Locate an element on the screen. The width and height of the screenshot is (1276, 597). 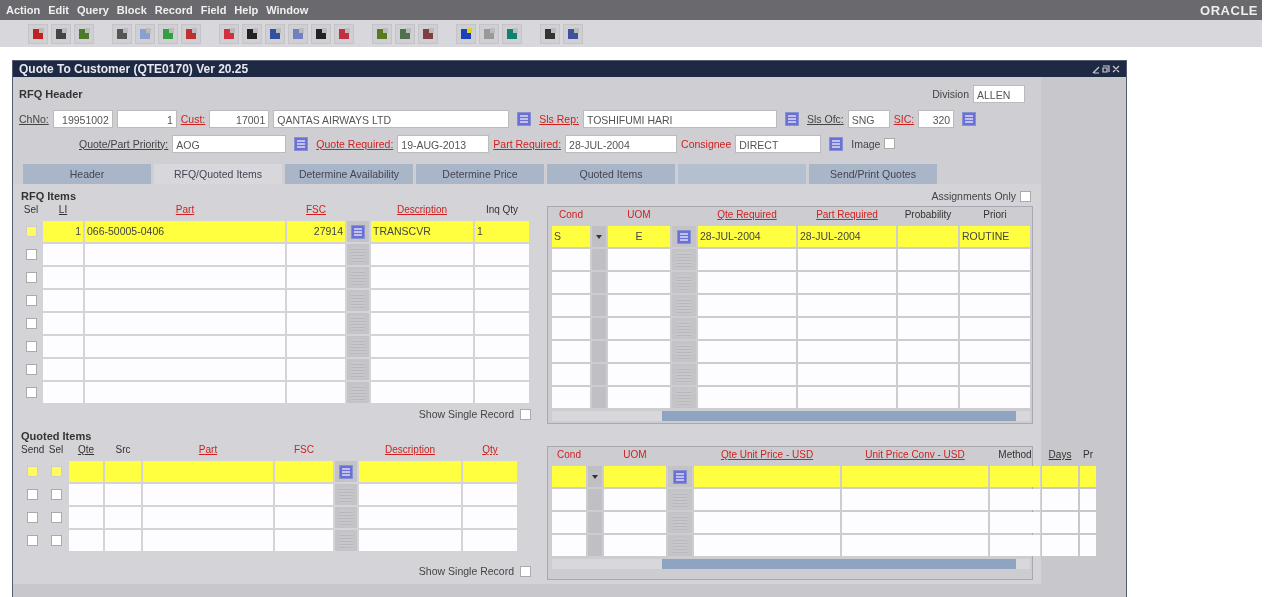
menu-item: Field is located at coordinates (213, 10).